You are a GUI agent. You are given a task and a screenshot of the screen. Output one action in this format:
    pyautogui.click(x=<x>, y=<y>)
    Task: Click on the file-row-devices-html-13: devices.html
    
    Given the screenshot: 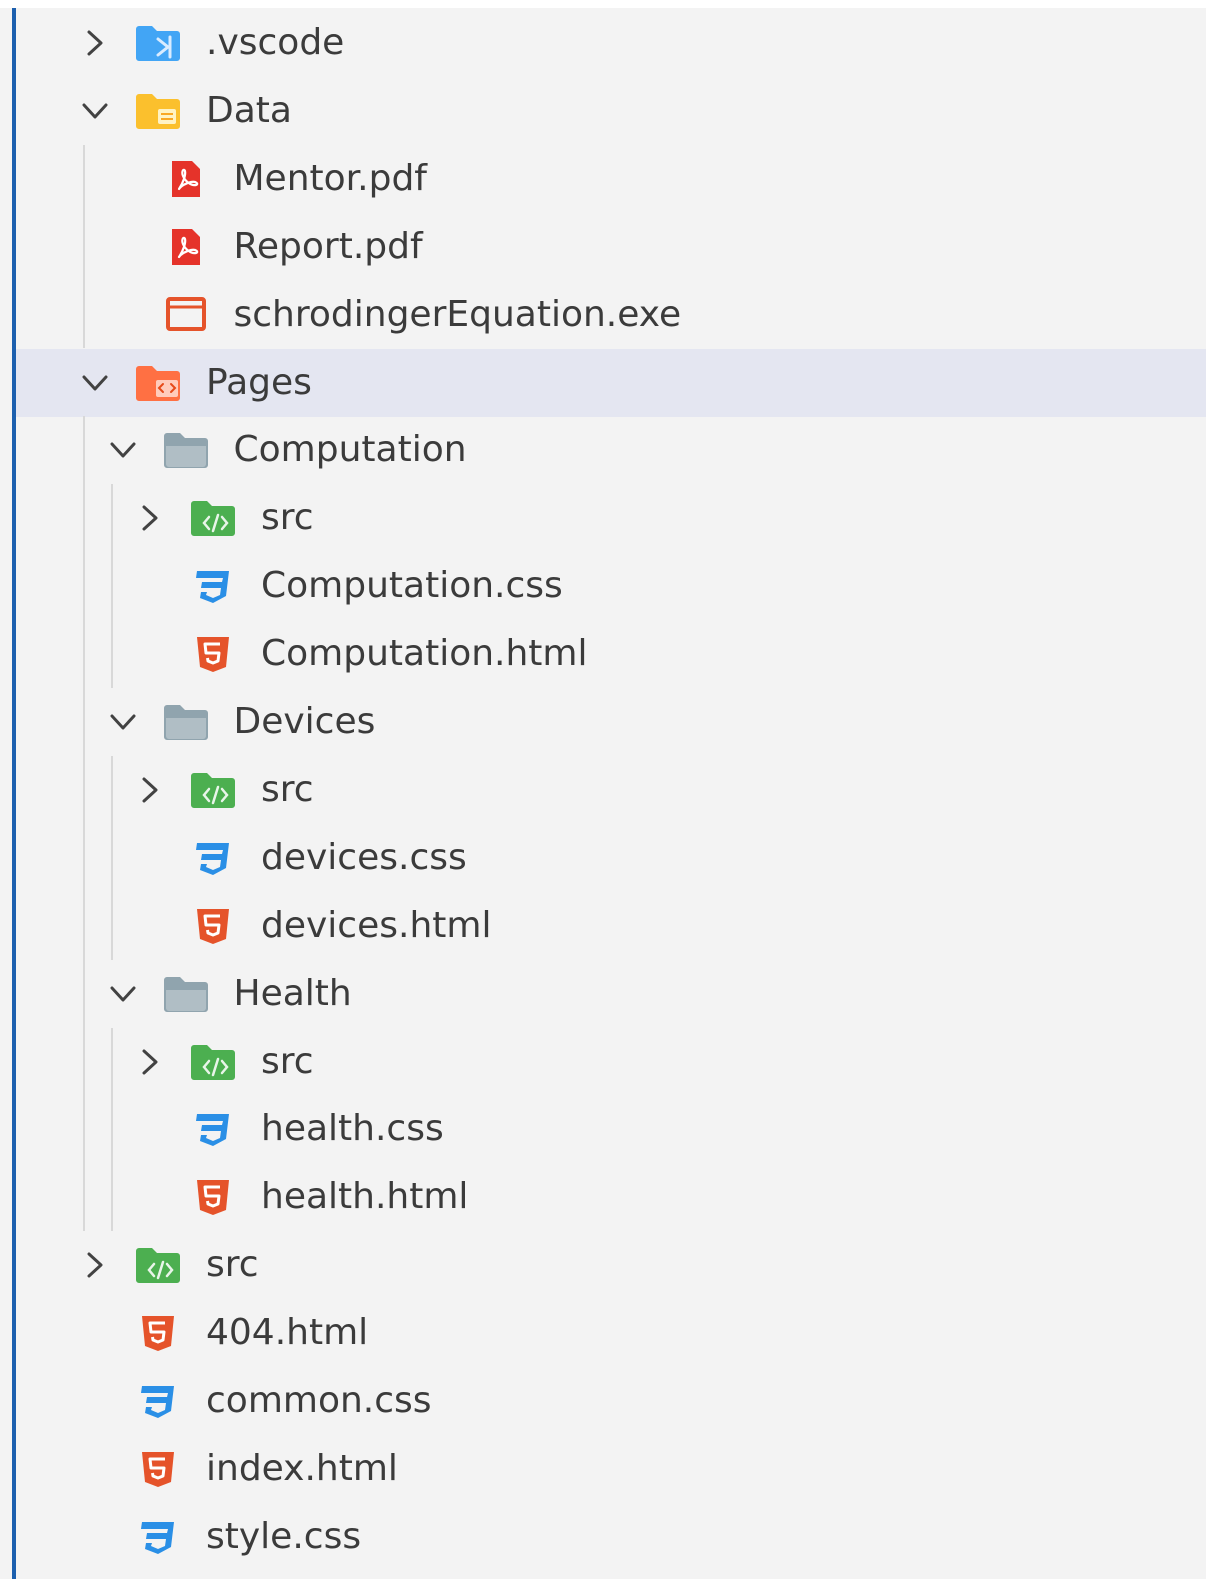 What is the action you would take?
    pyautogui.click(x=611, y=926)
    